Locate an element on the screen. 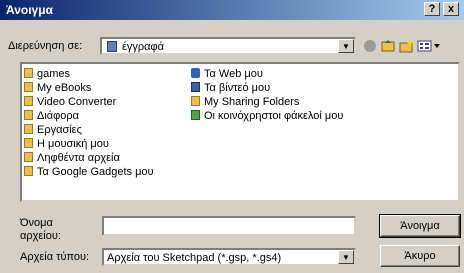 Image resolution: width=464 pixels, height=273 pixels. documents-folder-icon is located at coordinates (112, 46).